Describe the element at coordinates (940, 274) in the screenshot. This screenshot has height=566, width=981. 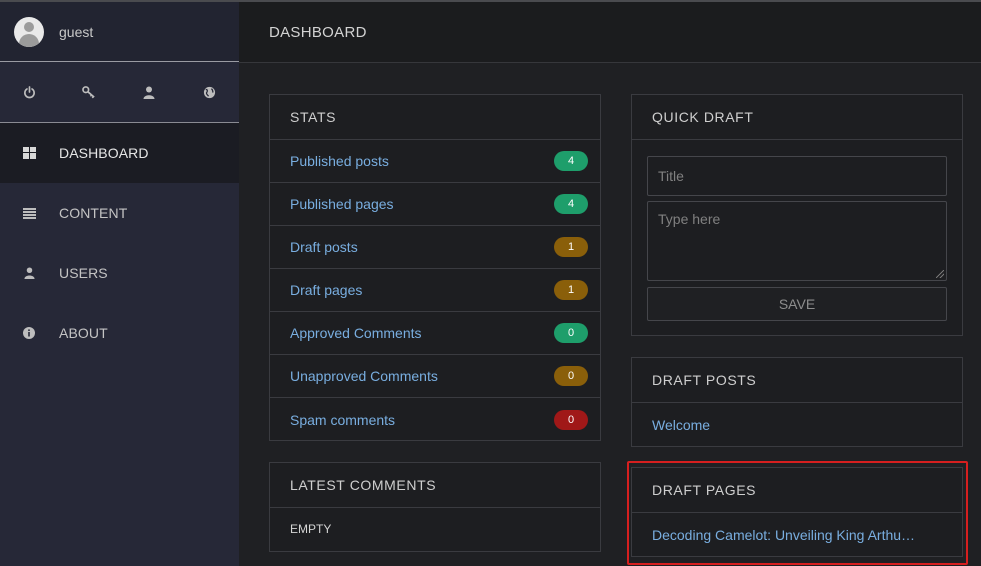
I see `resize-handle-icon` at that location.